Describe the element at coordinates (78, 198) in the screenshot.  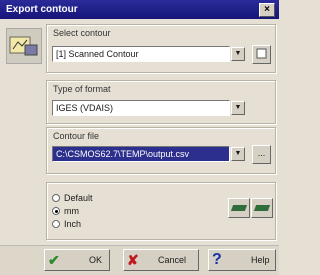
I see `radio-default-label: Default` at that location.